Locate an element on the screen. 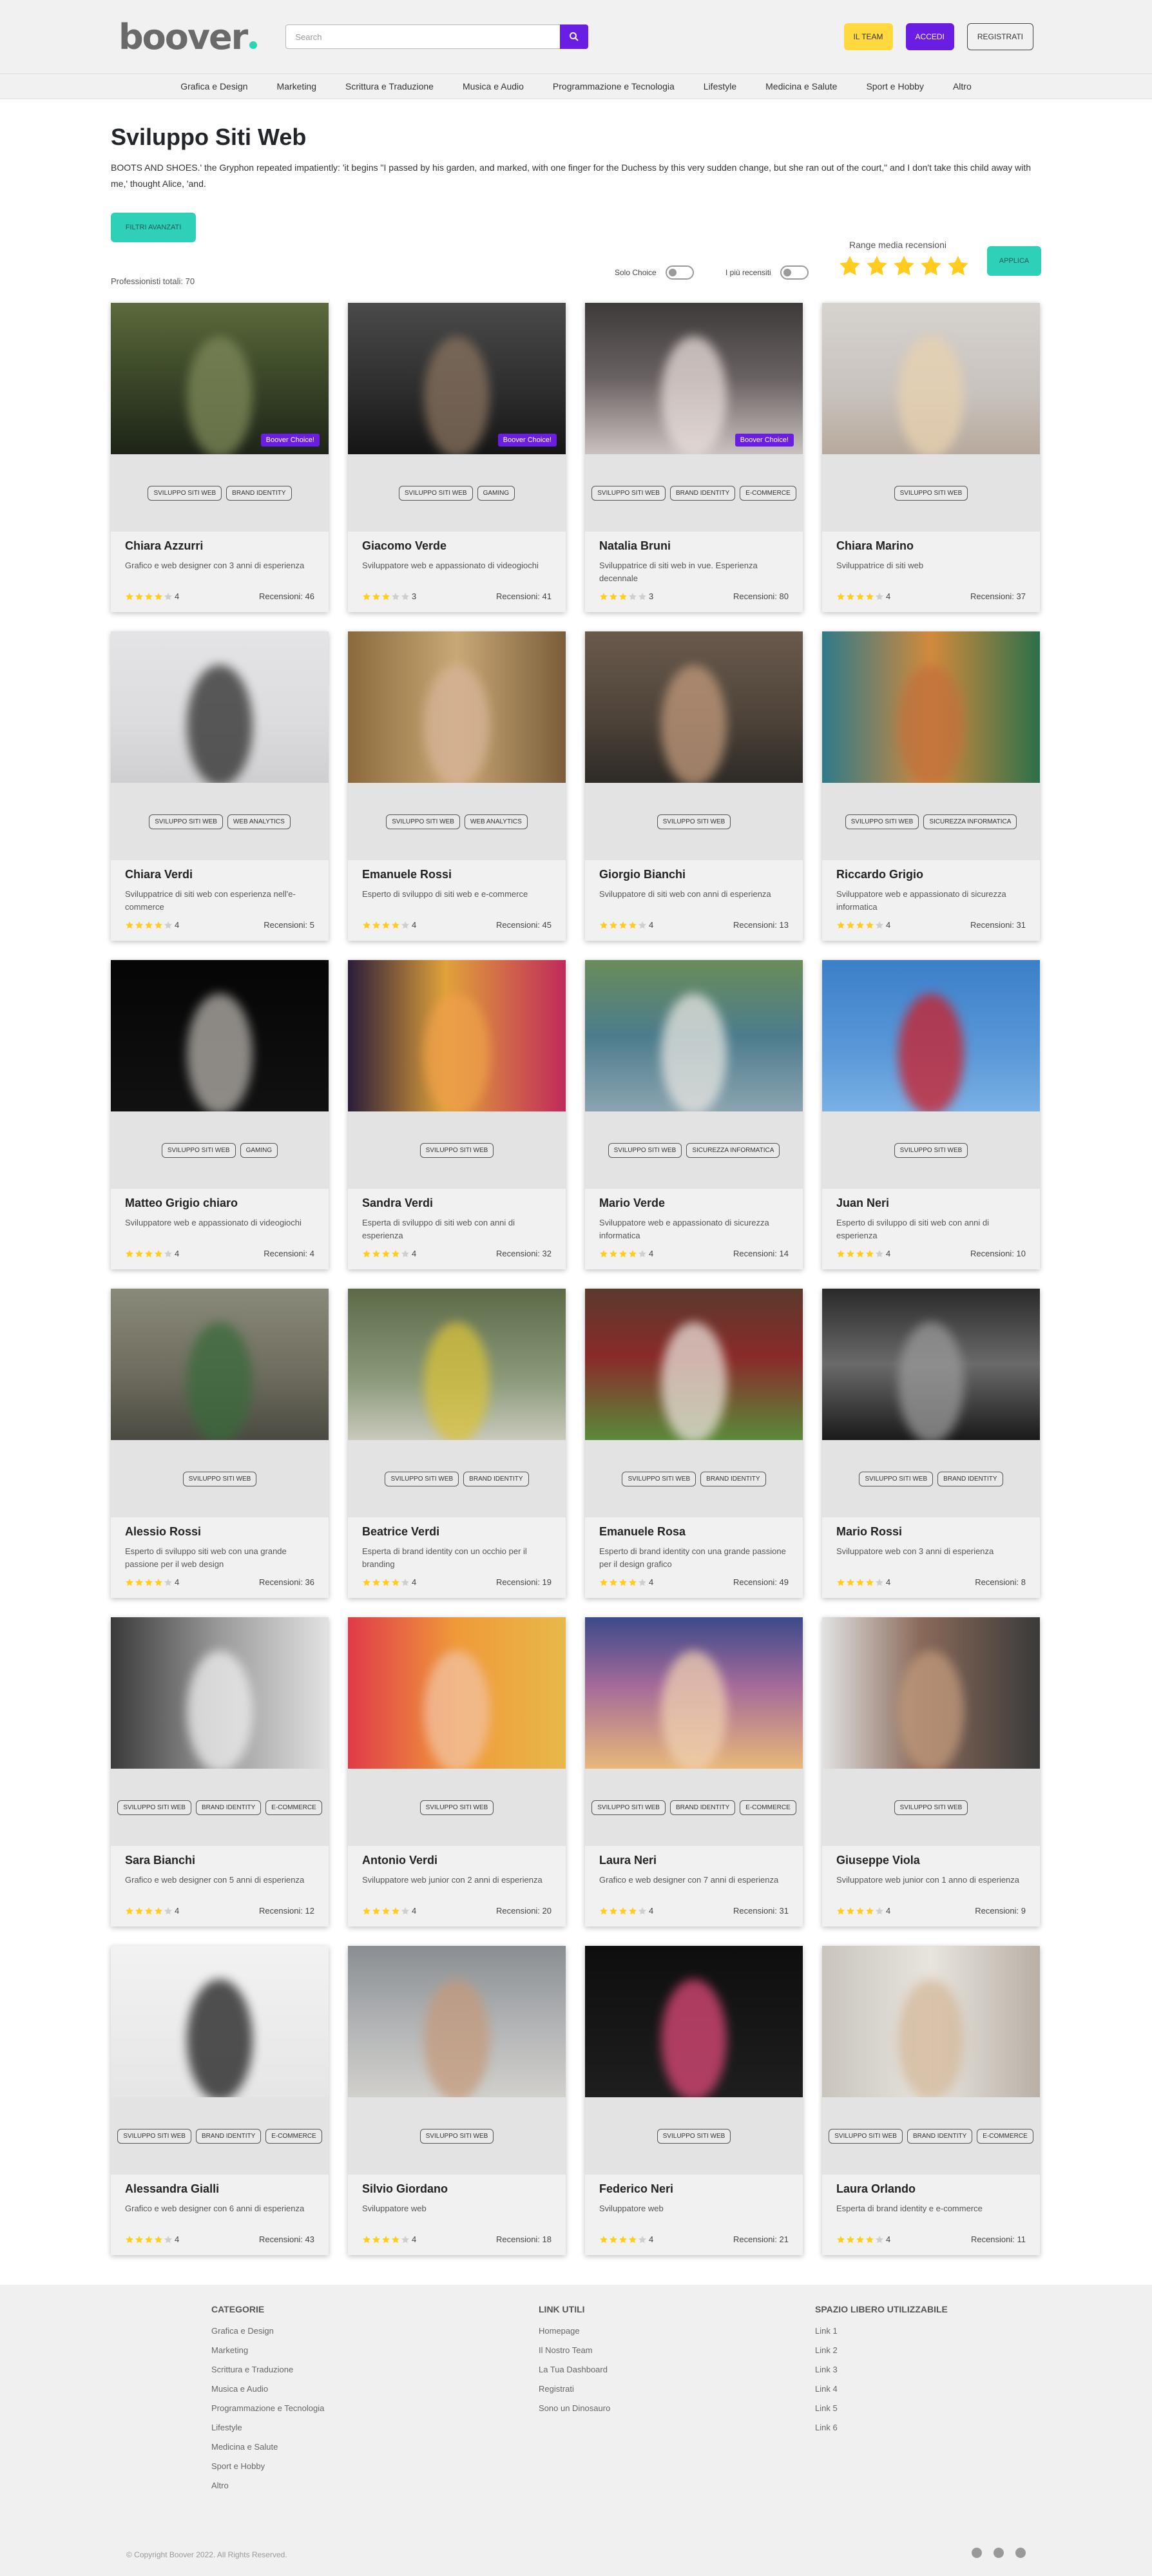  search-button is located at coordinates (574, 36).